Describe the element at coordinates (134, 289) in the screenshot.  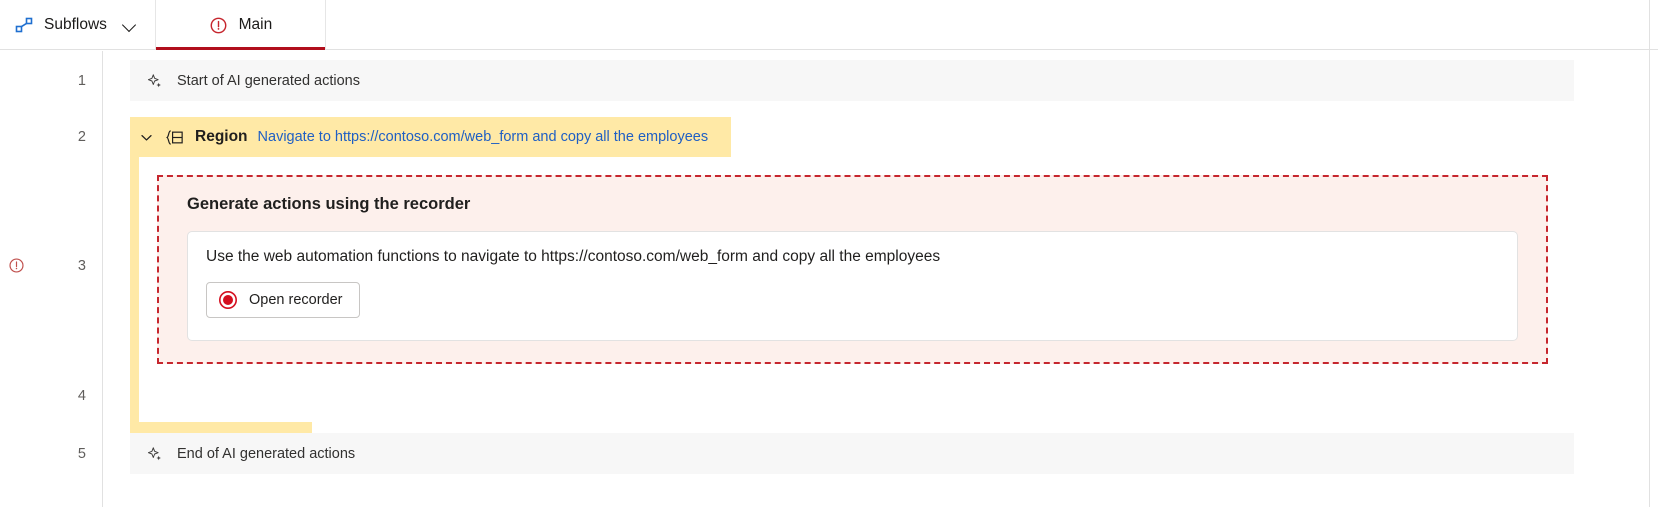
I see `region-rail` at that location.